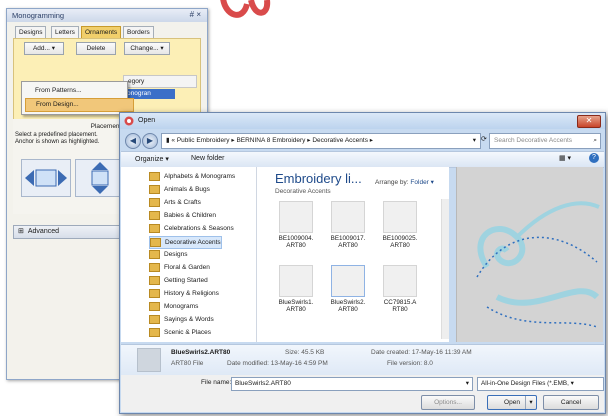  What do you see at coordinates (277, 363) in the screenshot?
I see `detail-modified: Date modified: 13-May-16 4:59 PM` at bounding box center [277, 363].